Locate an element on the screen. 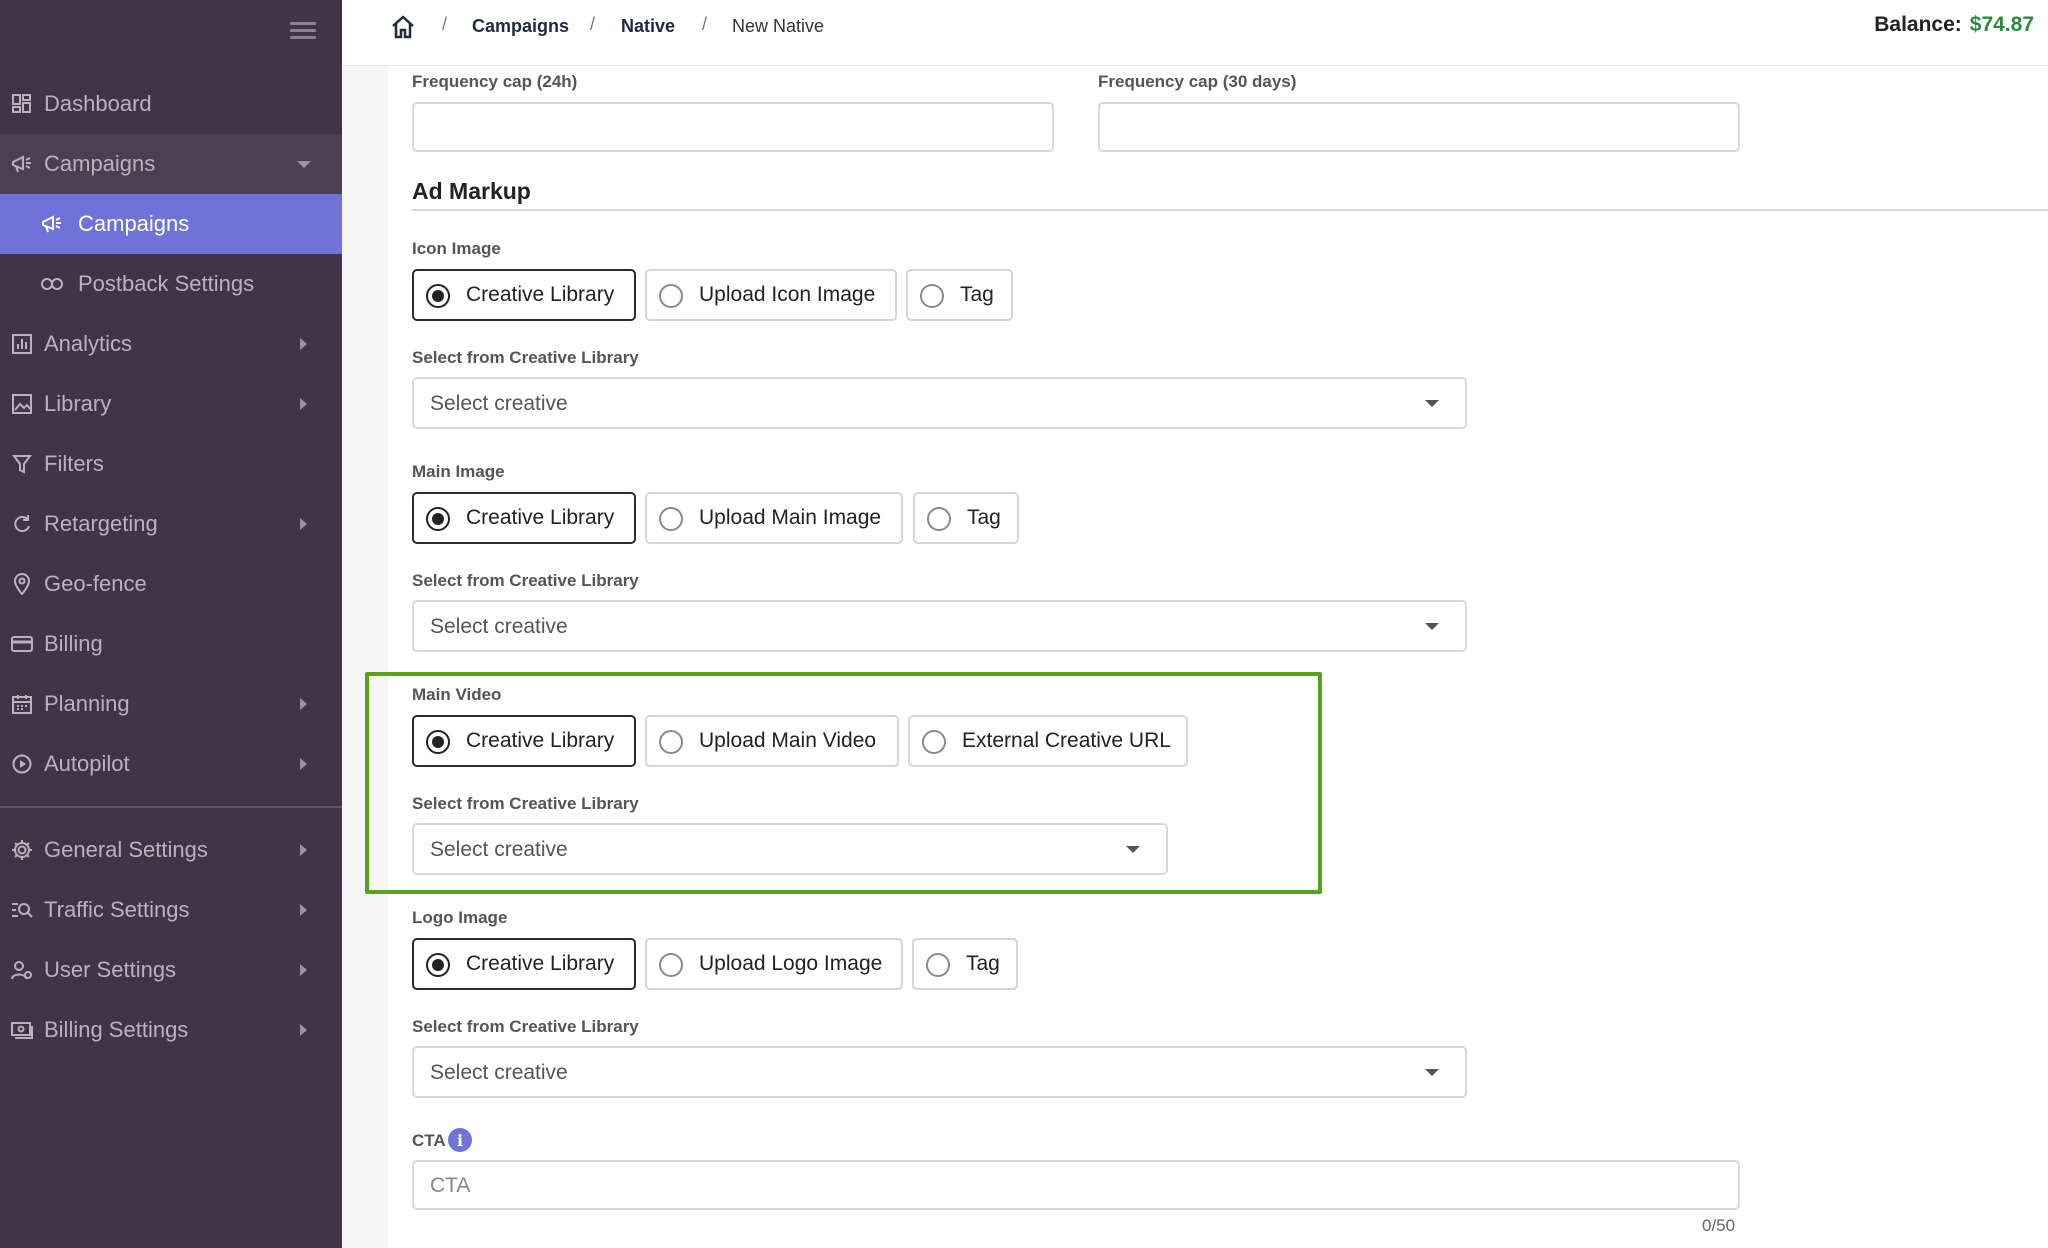  hamburger-menu-icon is located at coordinates (303, 30).